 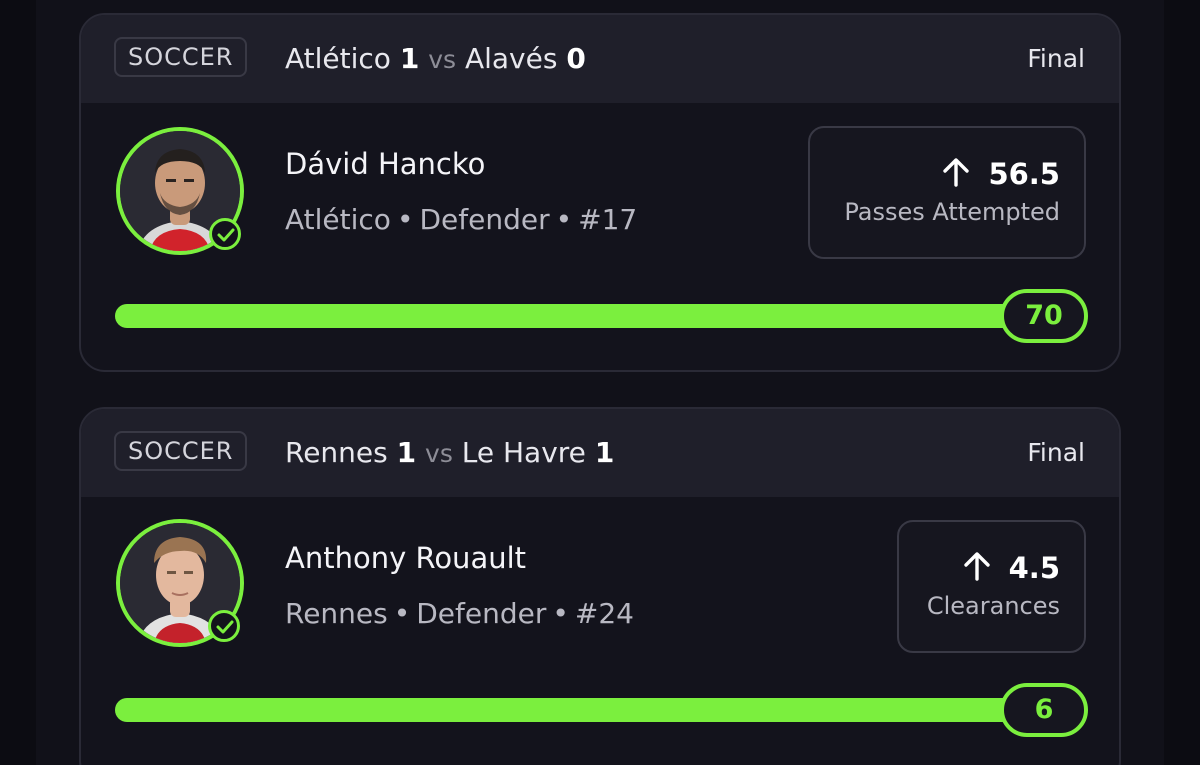 What do you see at coordinates (511, 58) in the screenshot?
I see `away-team: Alavés` at bounding box center [511, 58].